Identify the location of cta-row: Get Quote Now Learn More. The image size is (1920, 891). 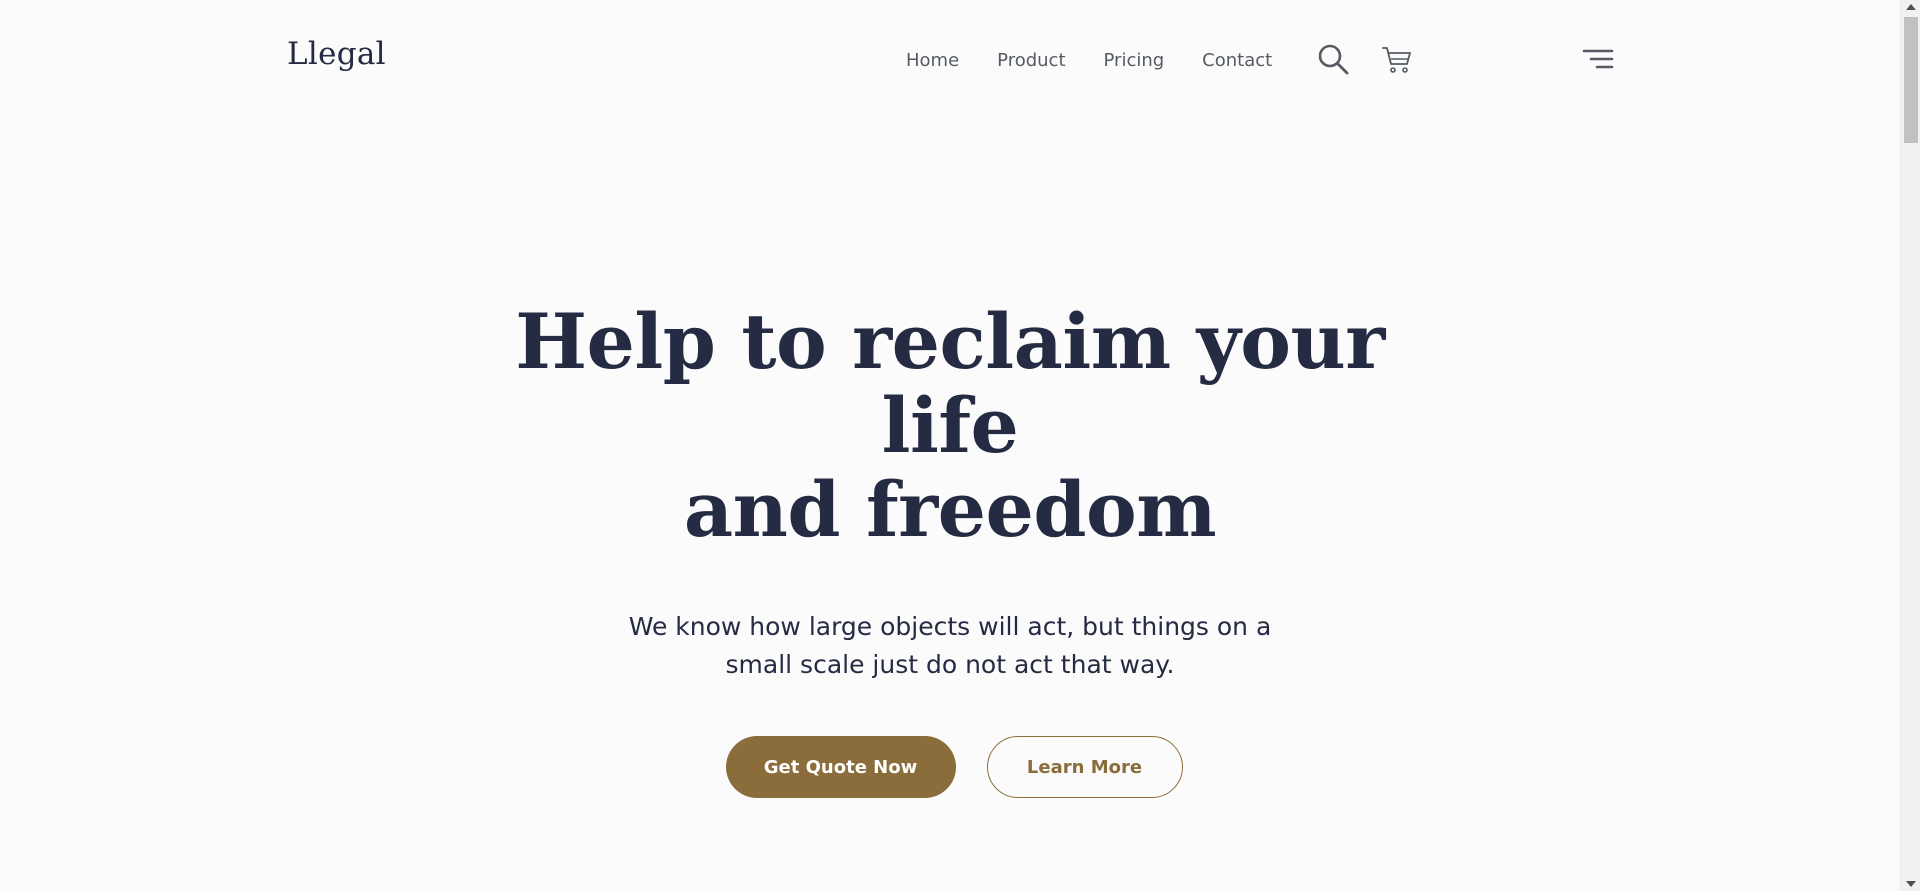
(950, 767).